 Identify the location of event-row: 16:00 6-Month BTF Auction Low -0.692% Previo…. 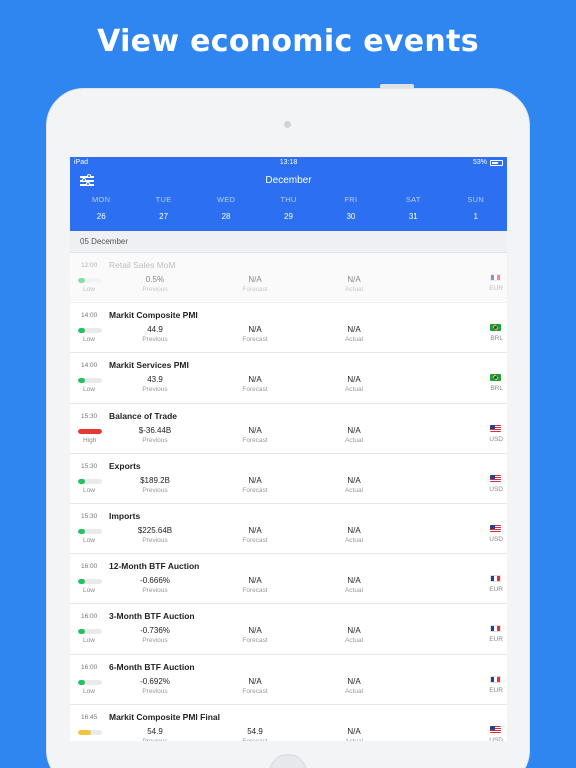
(288, 679).